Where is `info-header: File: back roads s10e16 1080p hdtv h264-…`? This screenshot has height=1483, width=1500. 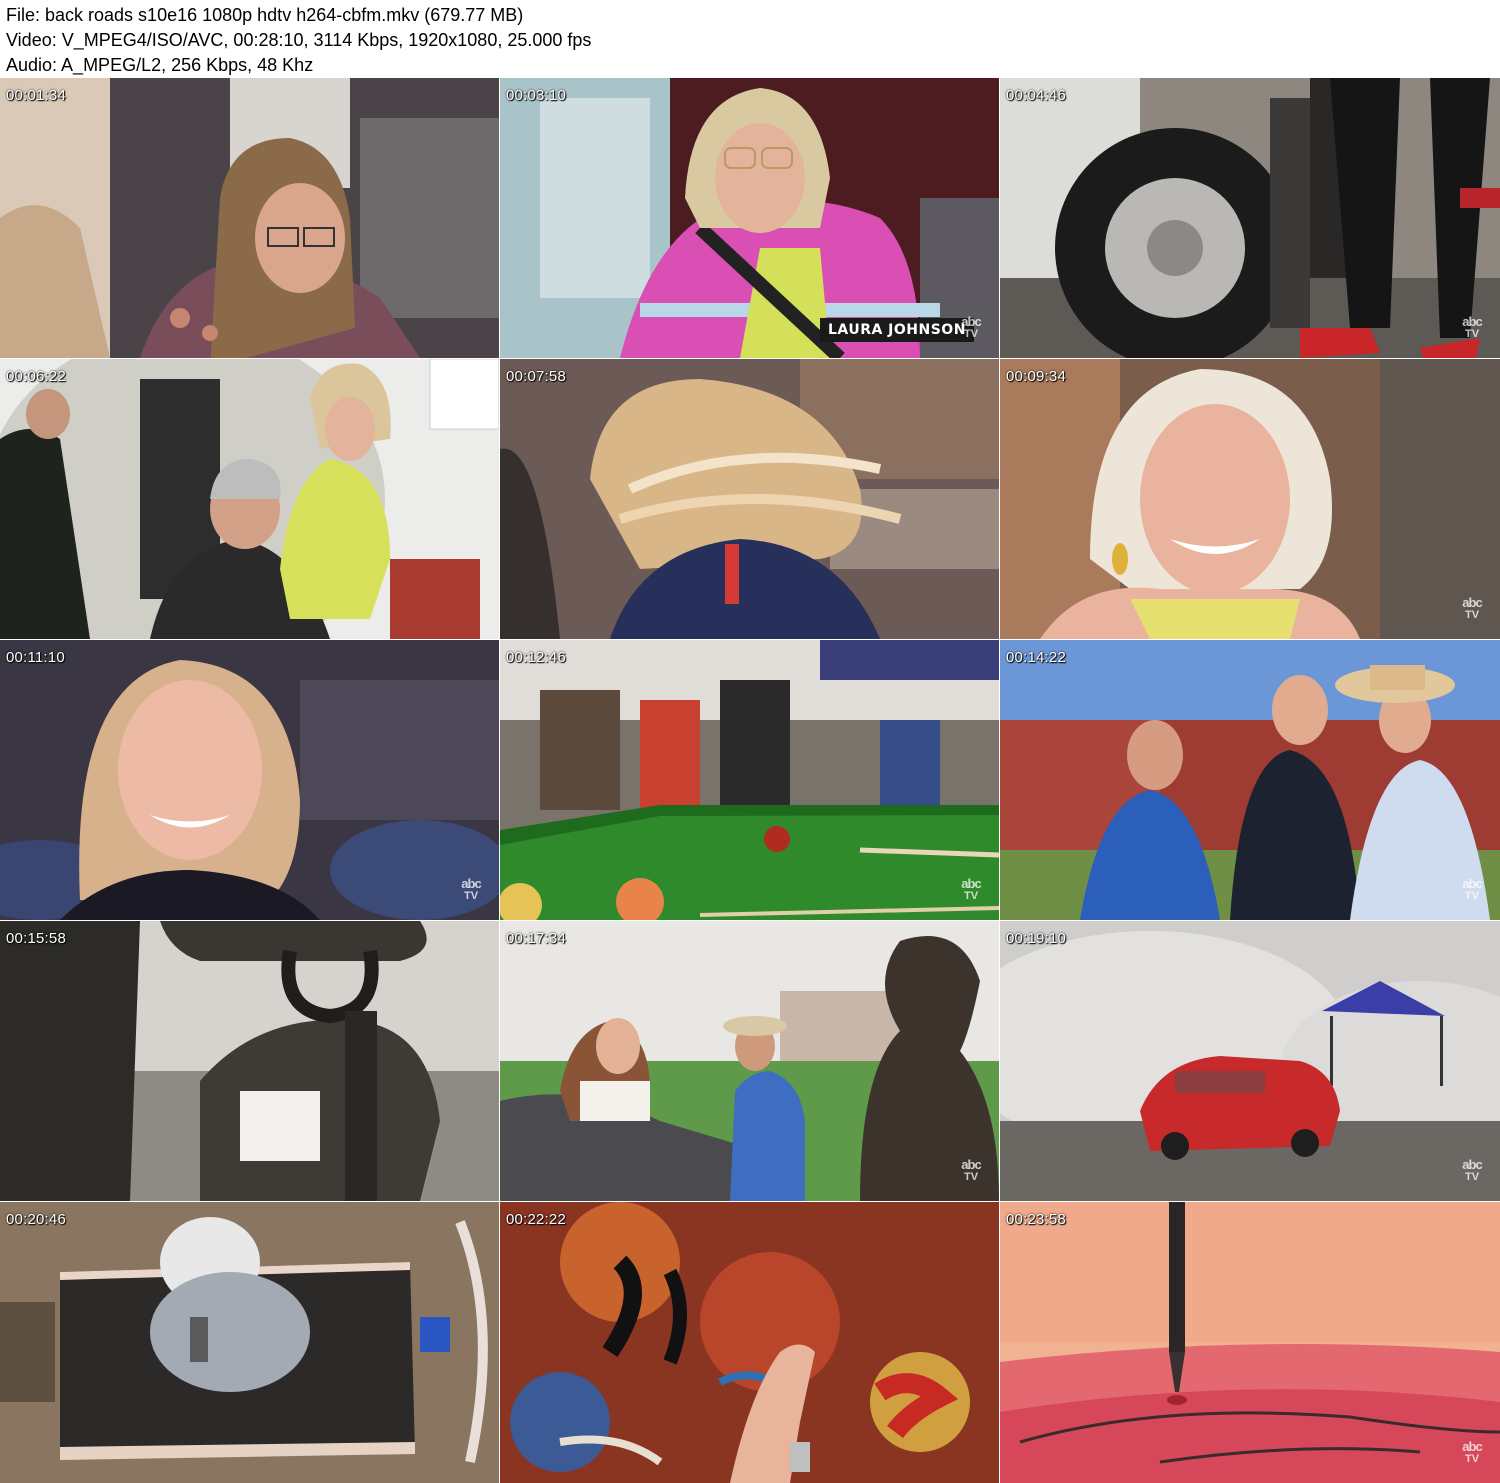 info-header: File: back roads s10e16 1080p hdtv h264-… is located at coordinates (750, 39).